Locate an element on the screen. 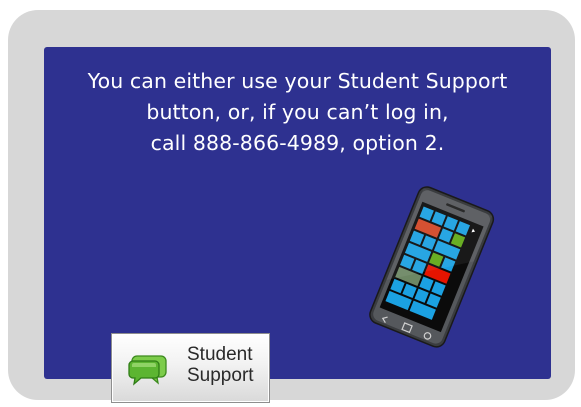 The width and height of the screenshot is (581, 407). smartphone-image is located at coordinates (432, 267).